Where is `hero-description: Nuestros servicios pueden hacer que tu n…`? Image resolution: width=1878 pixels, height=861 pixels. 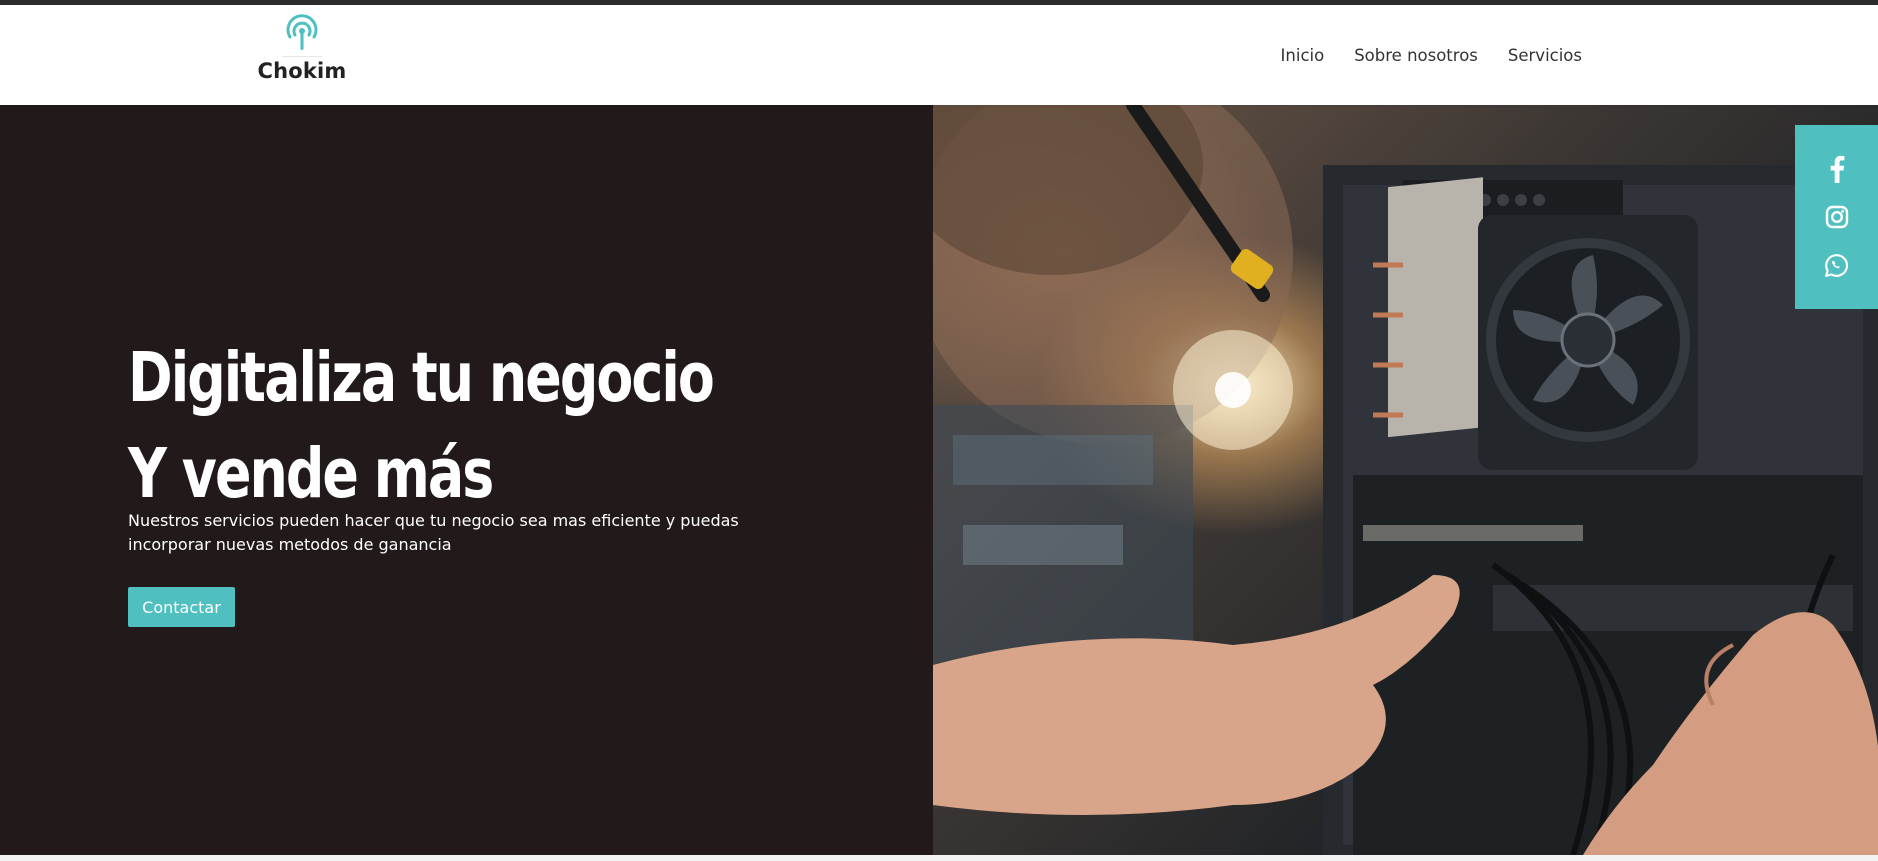 hero-description: Nuestros servicios pueden hacer que tu n… is located at coordinates (433, 532).